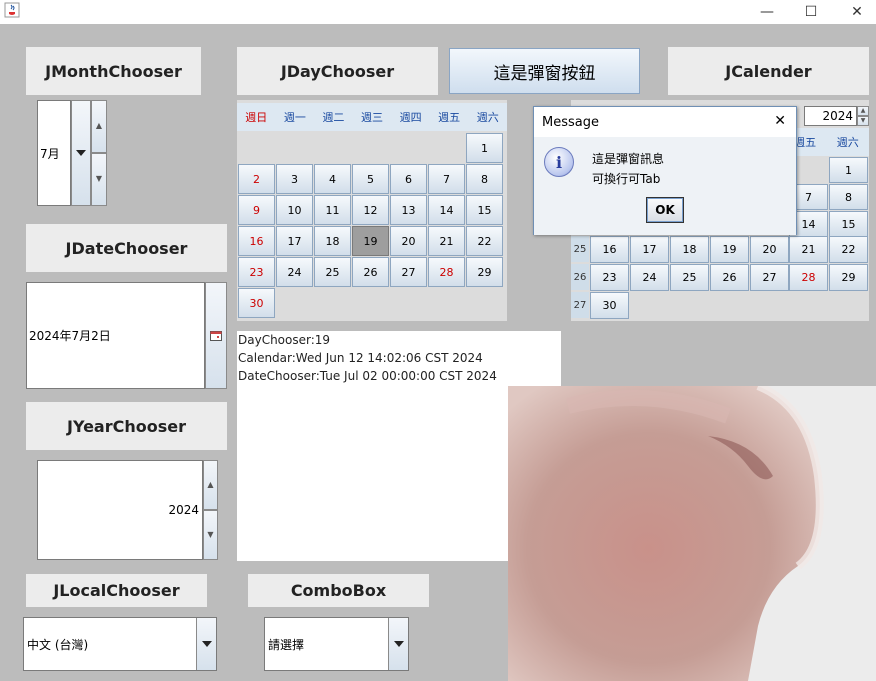 This screenshot has width=876, height=681. Describe the element at coordinates (210, 485) in the screenshot. I see `year-spin-up: ▲` at that location.